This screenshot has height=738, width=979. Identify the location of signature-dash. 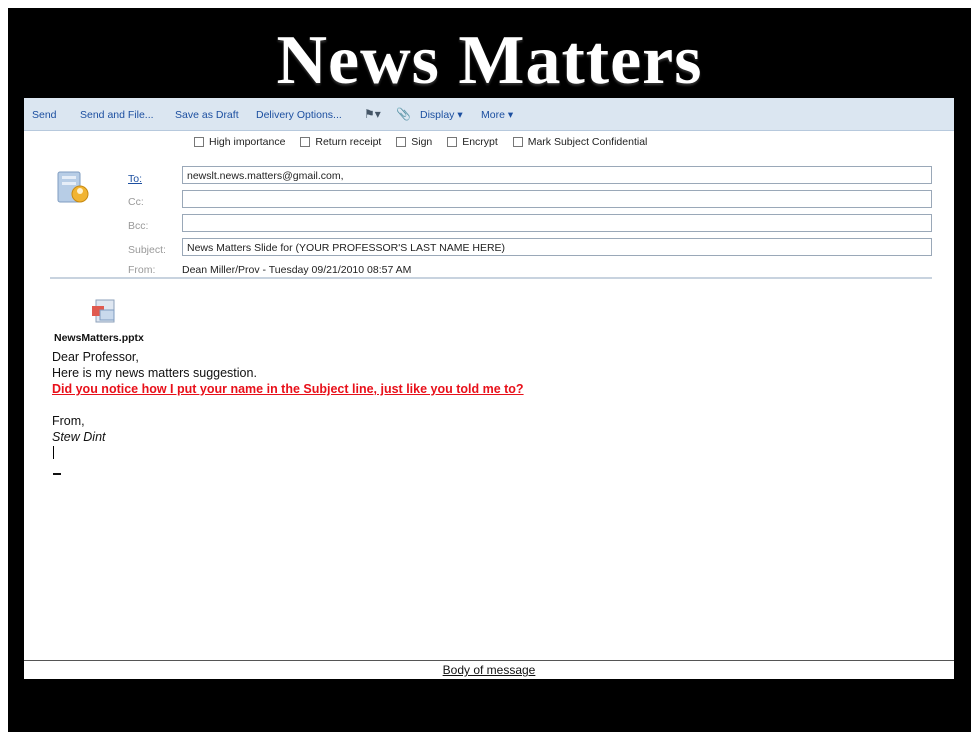
(57, 474).